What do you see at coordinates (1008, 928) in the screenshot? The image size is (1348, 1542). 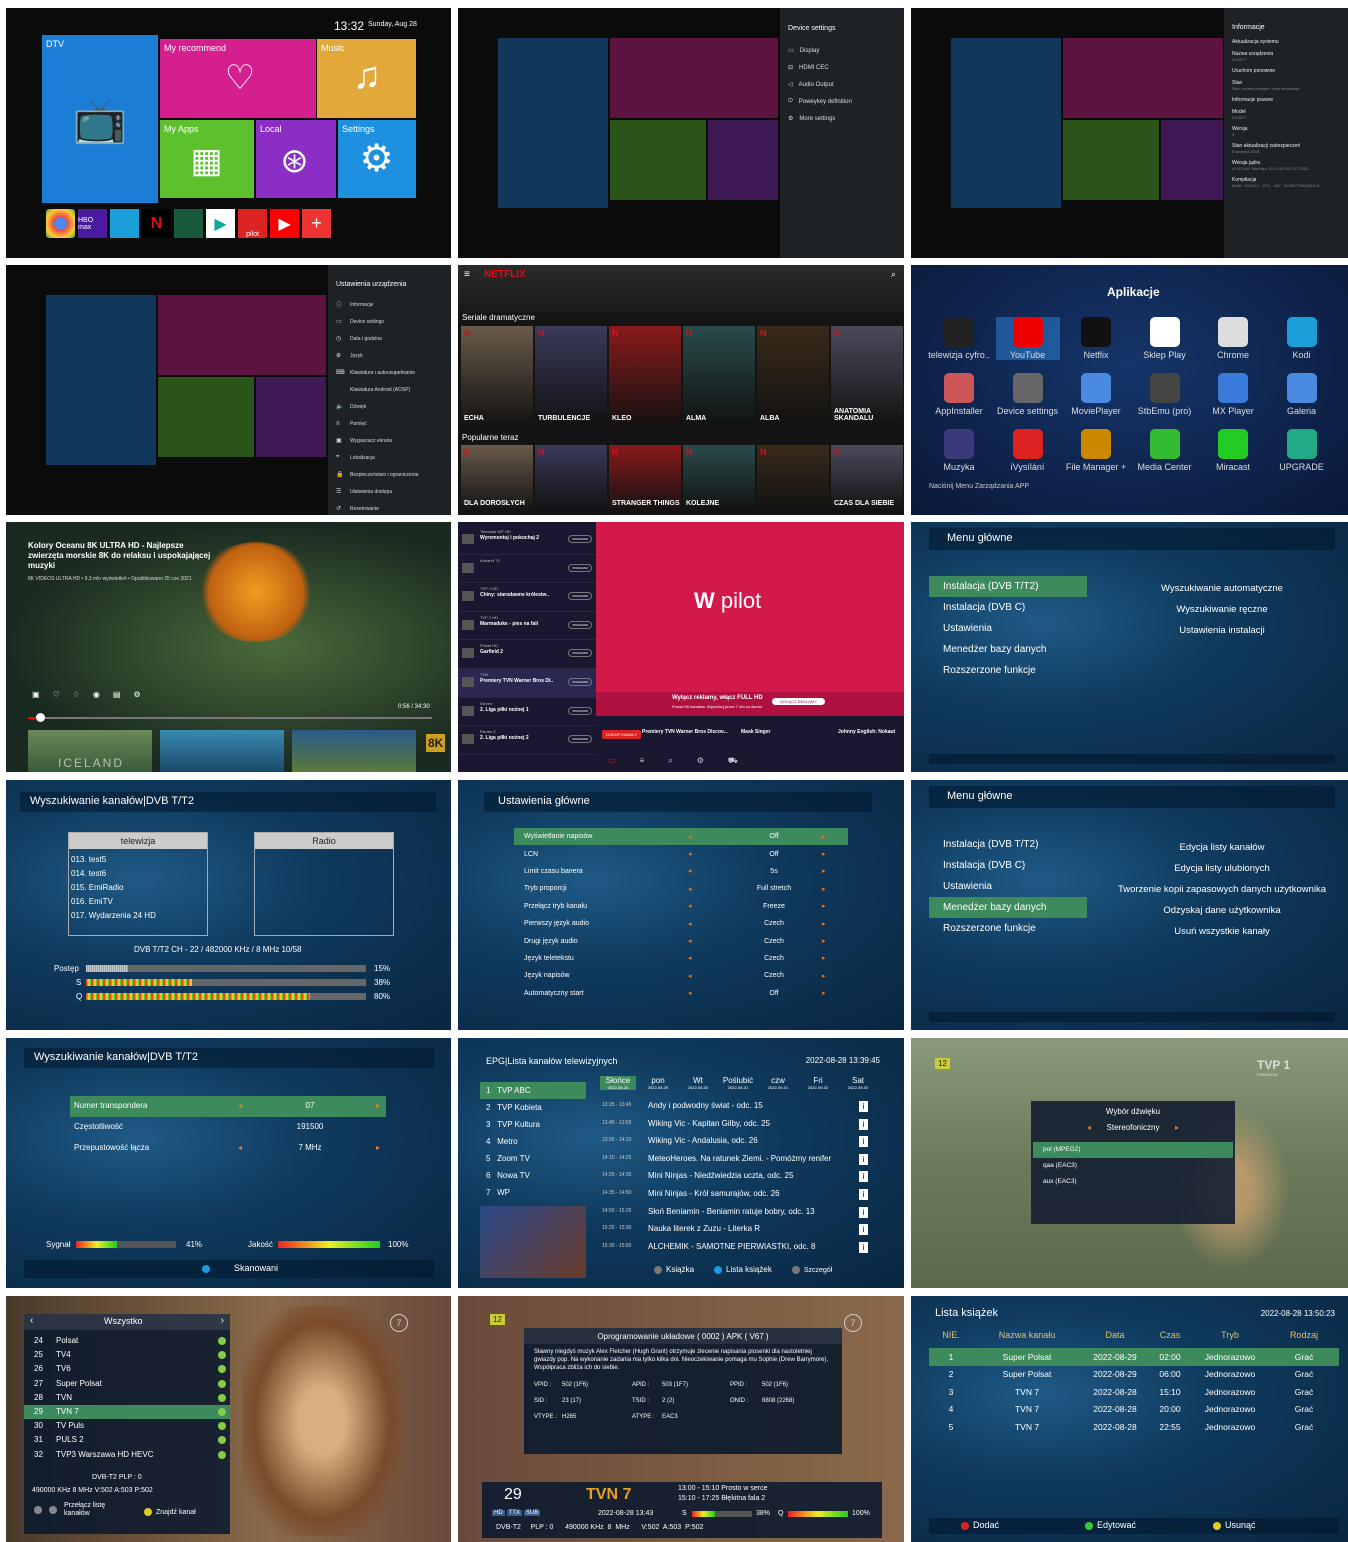 I see `menu-left-item: Rozszerzone funkcje` at bounding box center [1008, 928].